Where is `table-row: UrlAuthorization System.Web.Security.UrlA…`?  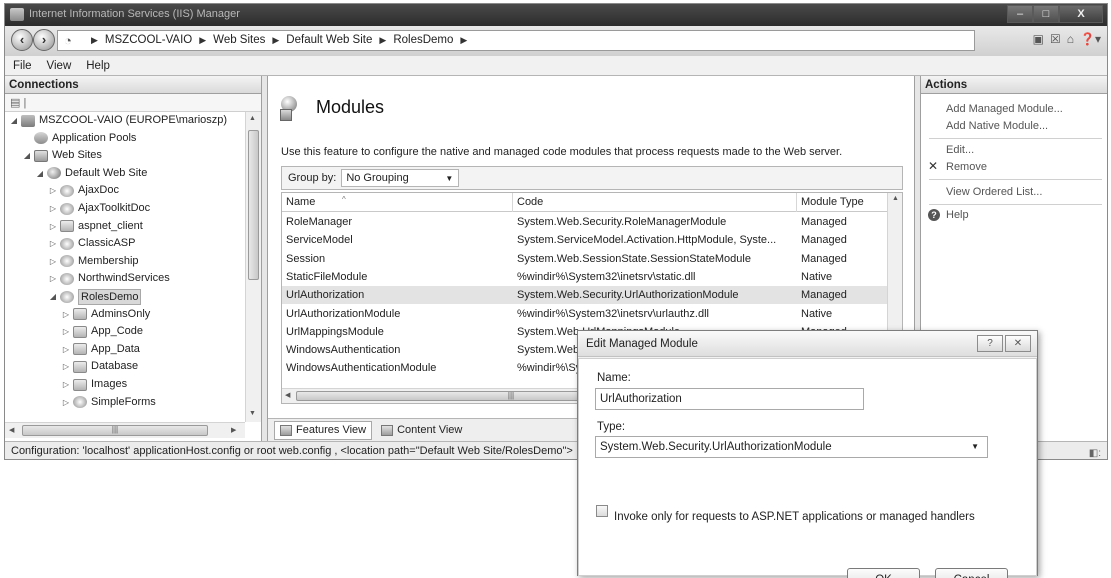
table-row: UrlAuthorization System.Web.Security.UrlA… is located at coordinates (585, 295).